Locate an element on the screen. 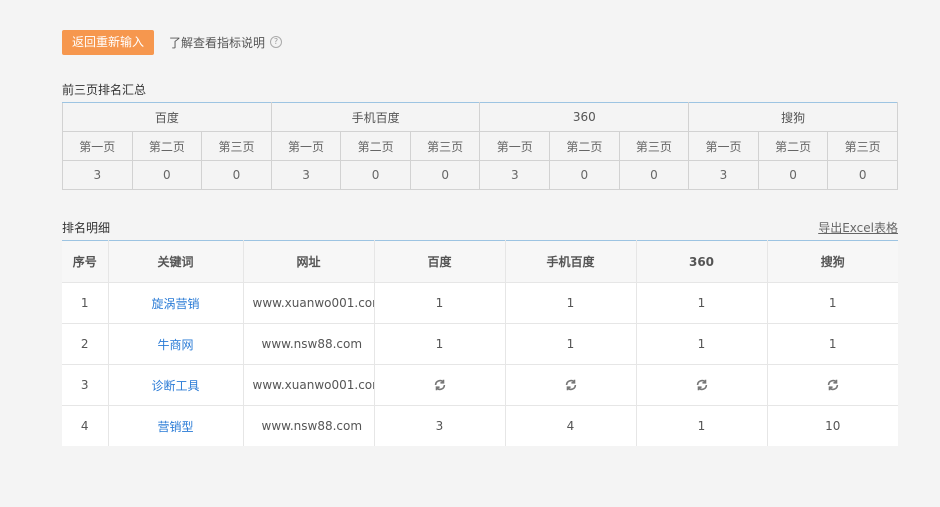 This screenshot has height=507, width=940. help-link: 了解查看指标说明 ? is located at coordinates (226, 42).